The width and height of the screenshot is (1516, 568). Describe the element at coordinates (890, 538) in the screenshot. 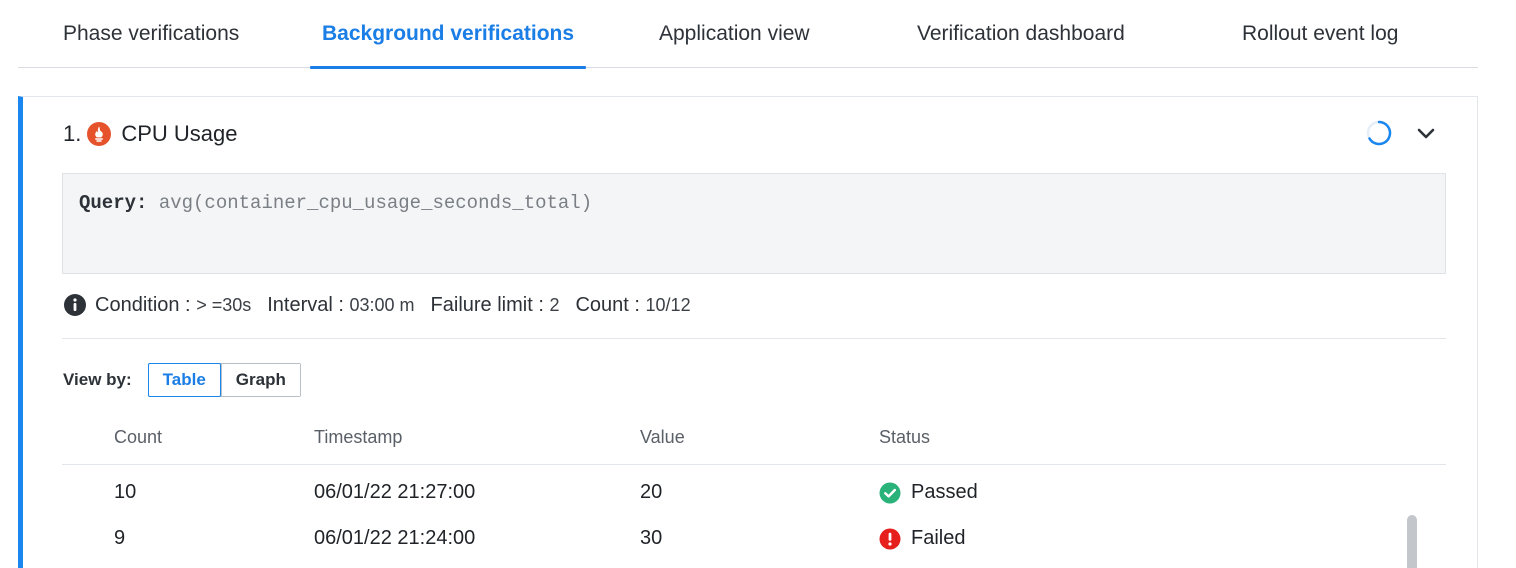

I see `error-circle-icon` at that location.